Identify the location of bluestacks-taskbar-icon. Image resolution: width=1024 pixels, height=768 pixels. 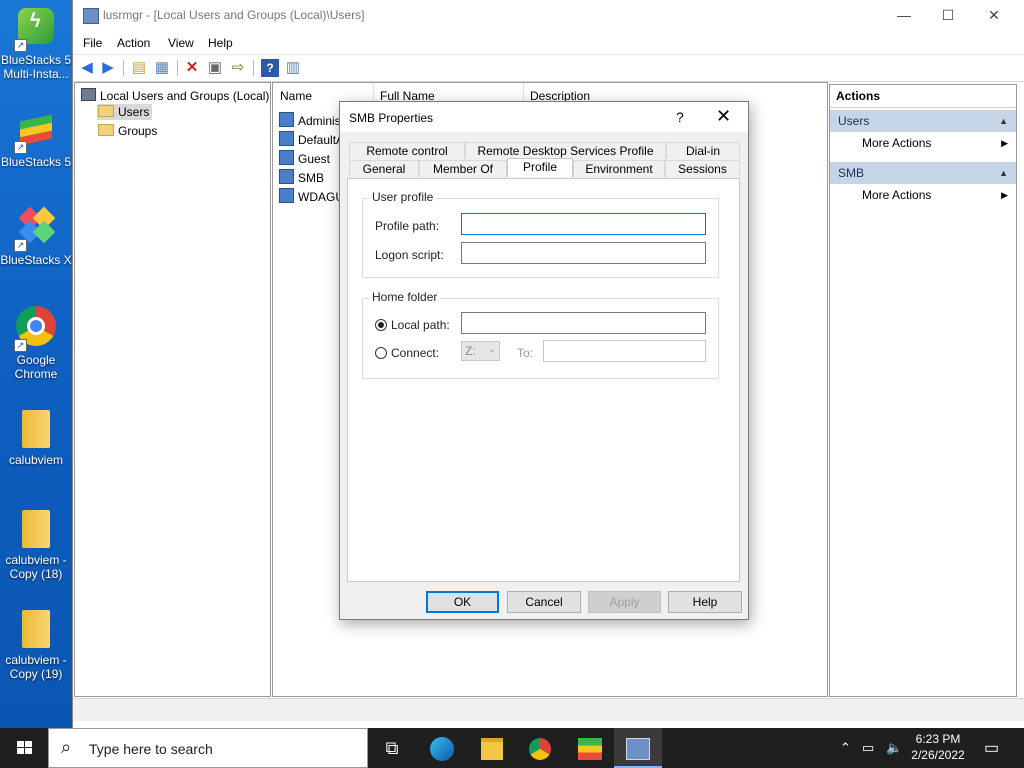
(590, 748).